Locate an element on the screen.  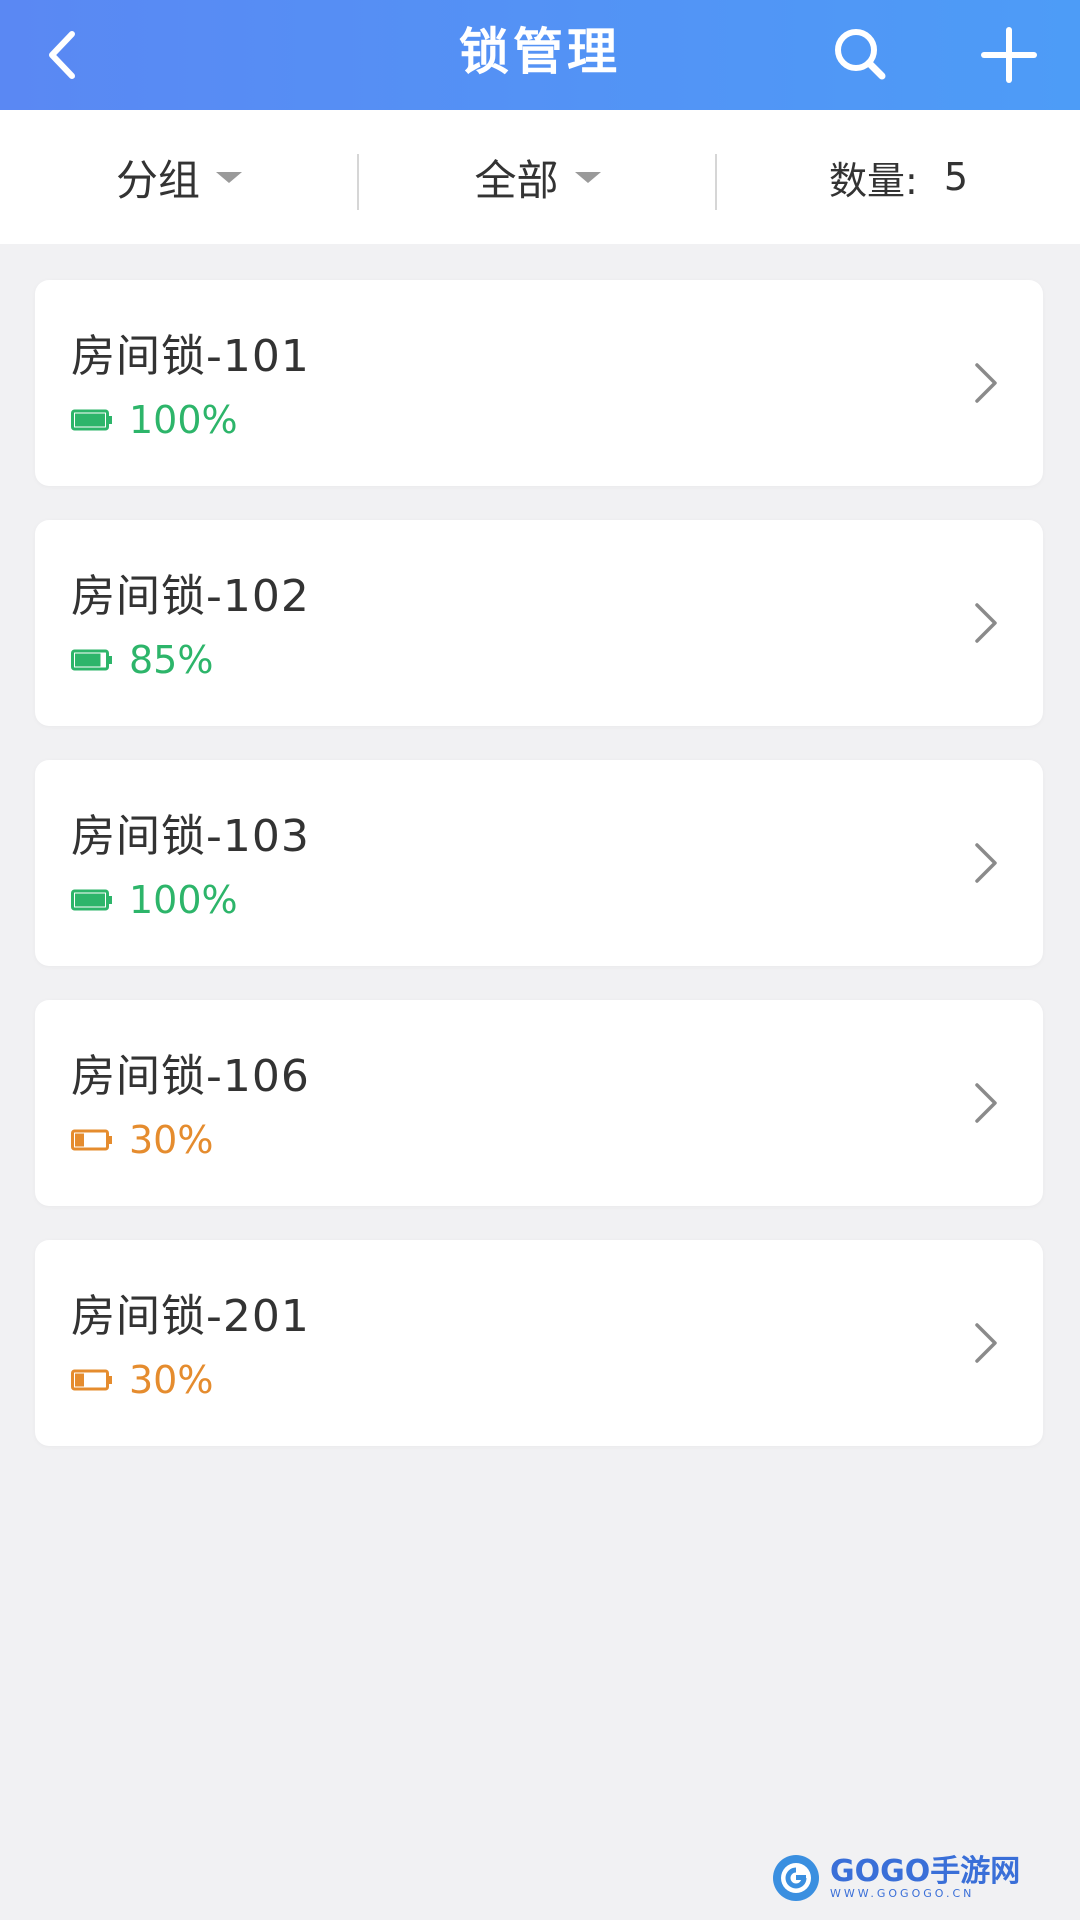
gogo-logo-icon is located at coordinates (796, 1878).